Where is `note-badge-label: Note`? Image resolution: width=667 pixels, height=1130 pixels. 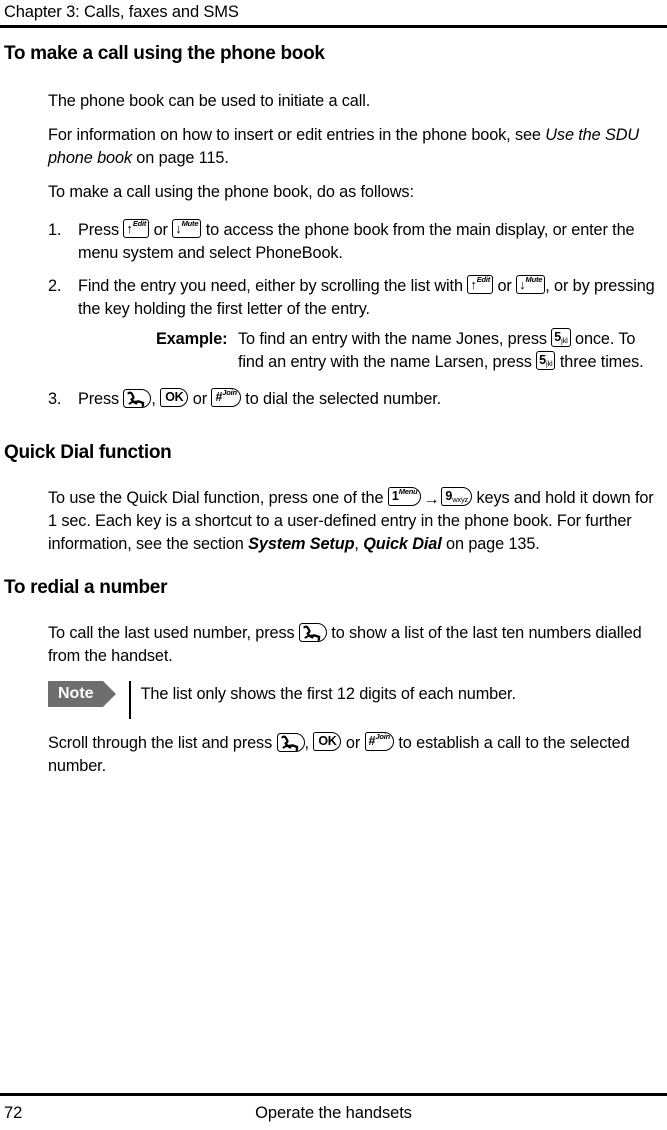
note-badge-label: Note is located at coordinates (76, 693).